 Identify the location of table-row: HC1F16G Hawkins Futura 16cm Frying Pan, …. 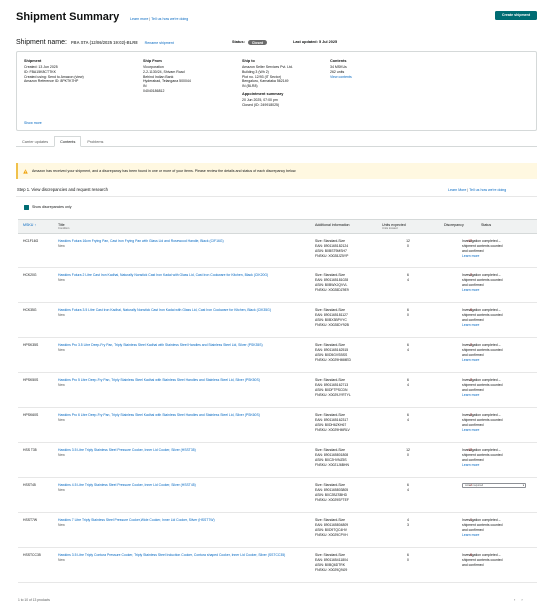
(277, 251).